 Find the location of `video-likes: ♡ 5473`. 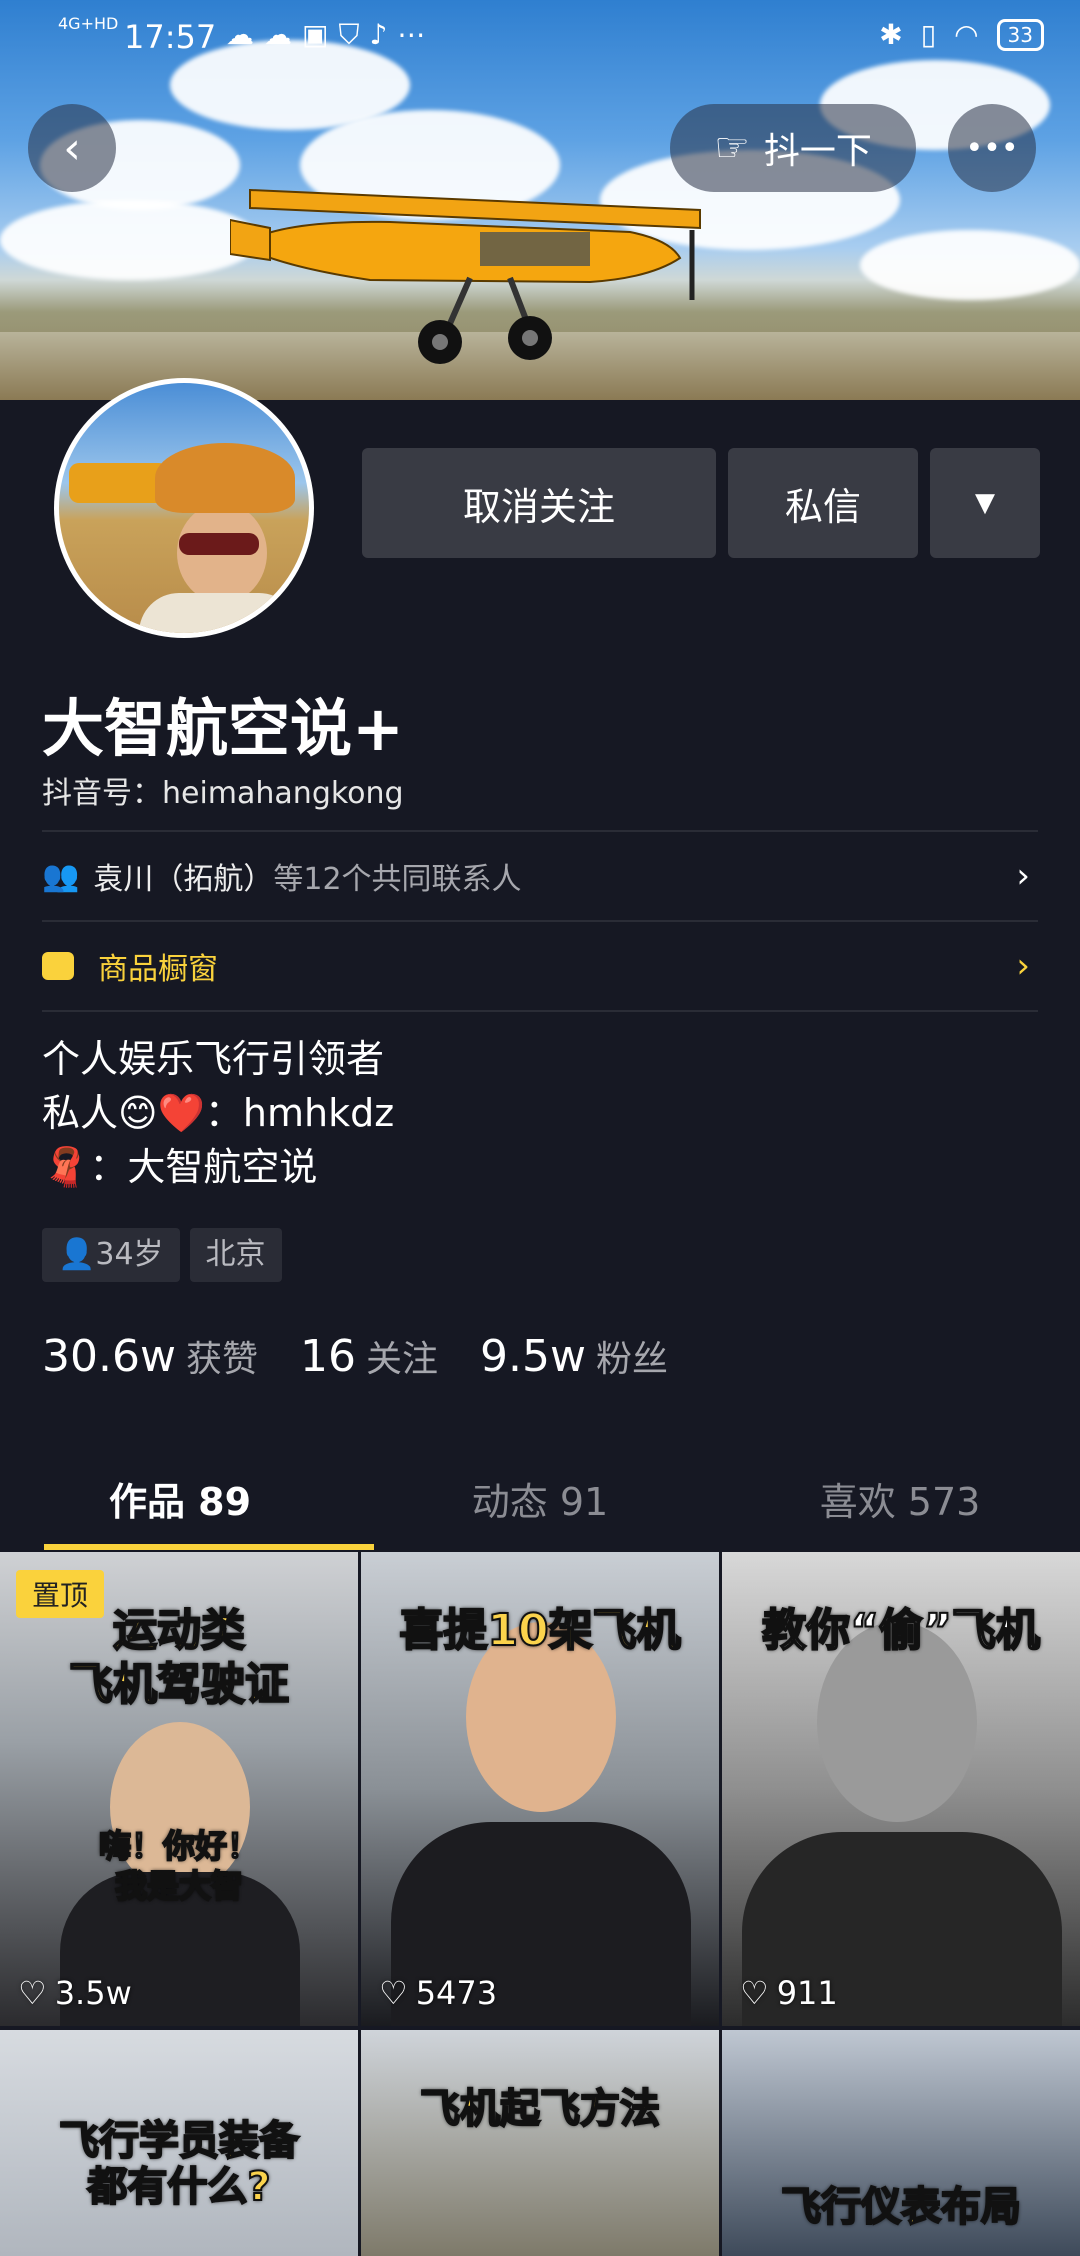

video-likes: ♡ 5473 is located at coordinates (438, 1993).